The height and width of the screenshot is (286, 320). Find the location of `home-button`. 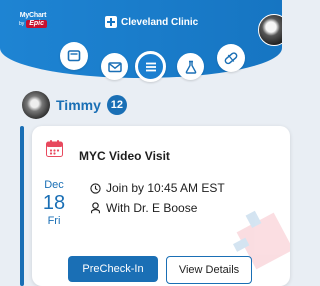

home-button is located at coordinates (74, 56).